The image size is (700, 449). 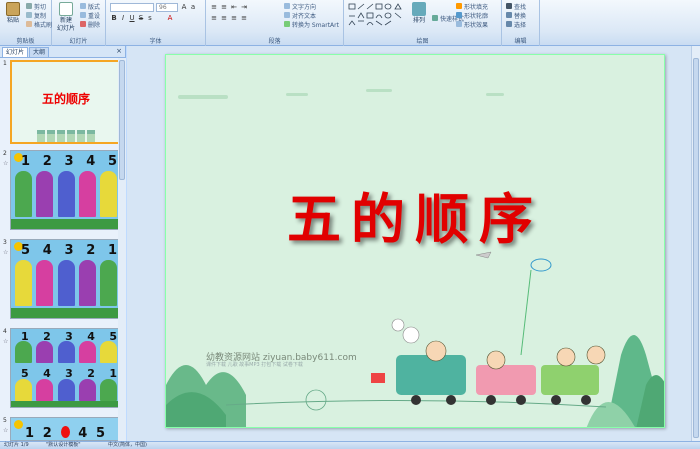 I want to click on grass-strip, so click(x=66, y=404).